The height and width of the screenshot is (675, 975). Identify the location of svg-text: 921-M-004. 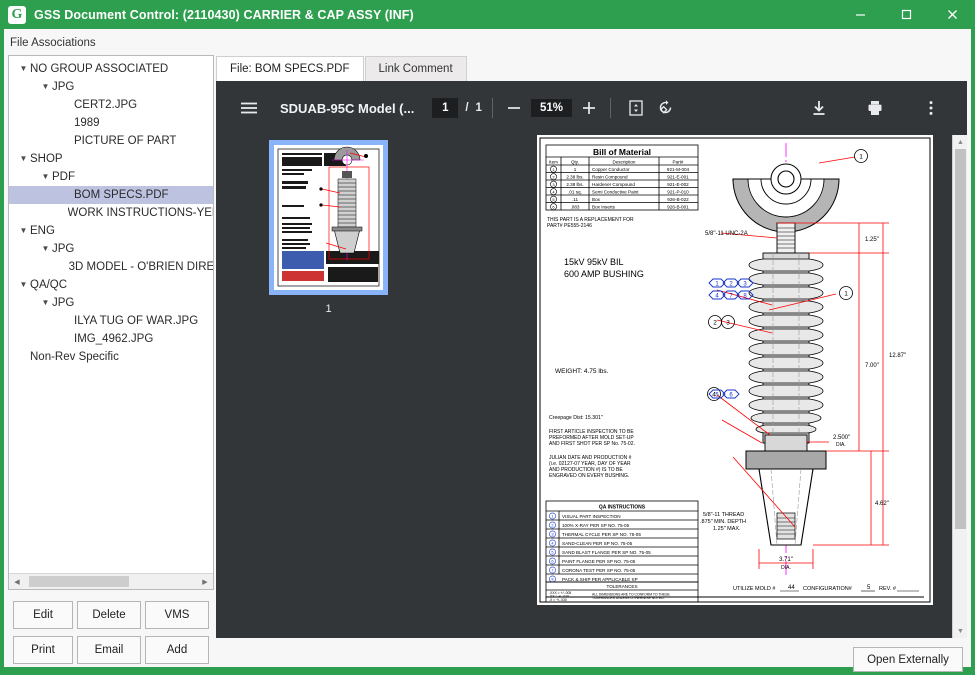
(678, 169).